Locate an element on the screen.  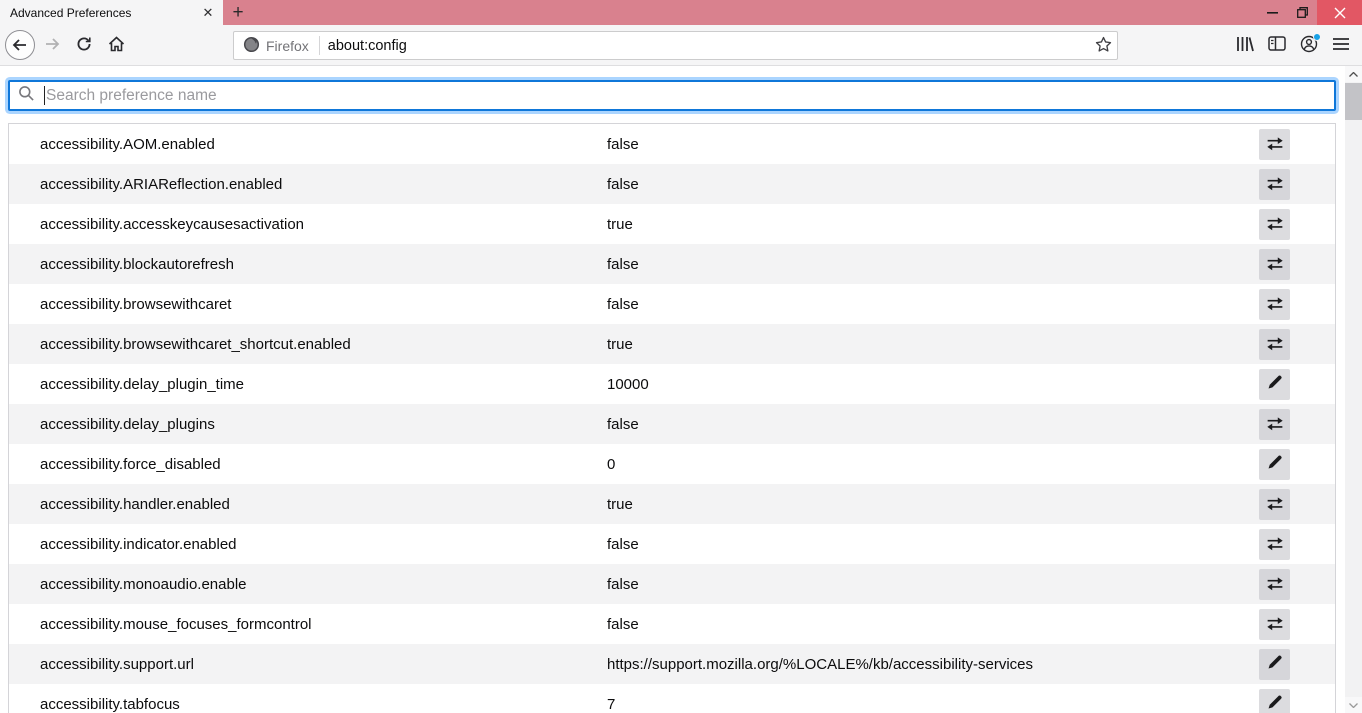
reload-icon is located at coordinates (84, 45).